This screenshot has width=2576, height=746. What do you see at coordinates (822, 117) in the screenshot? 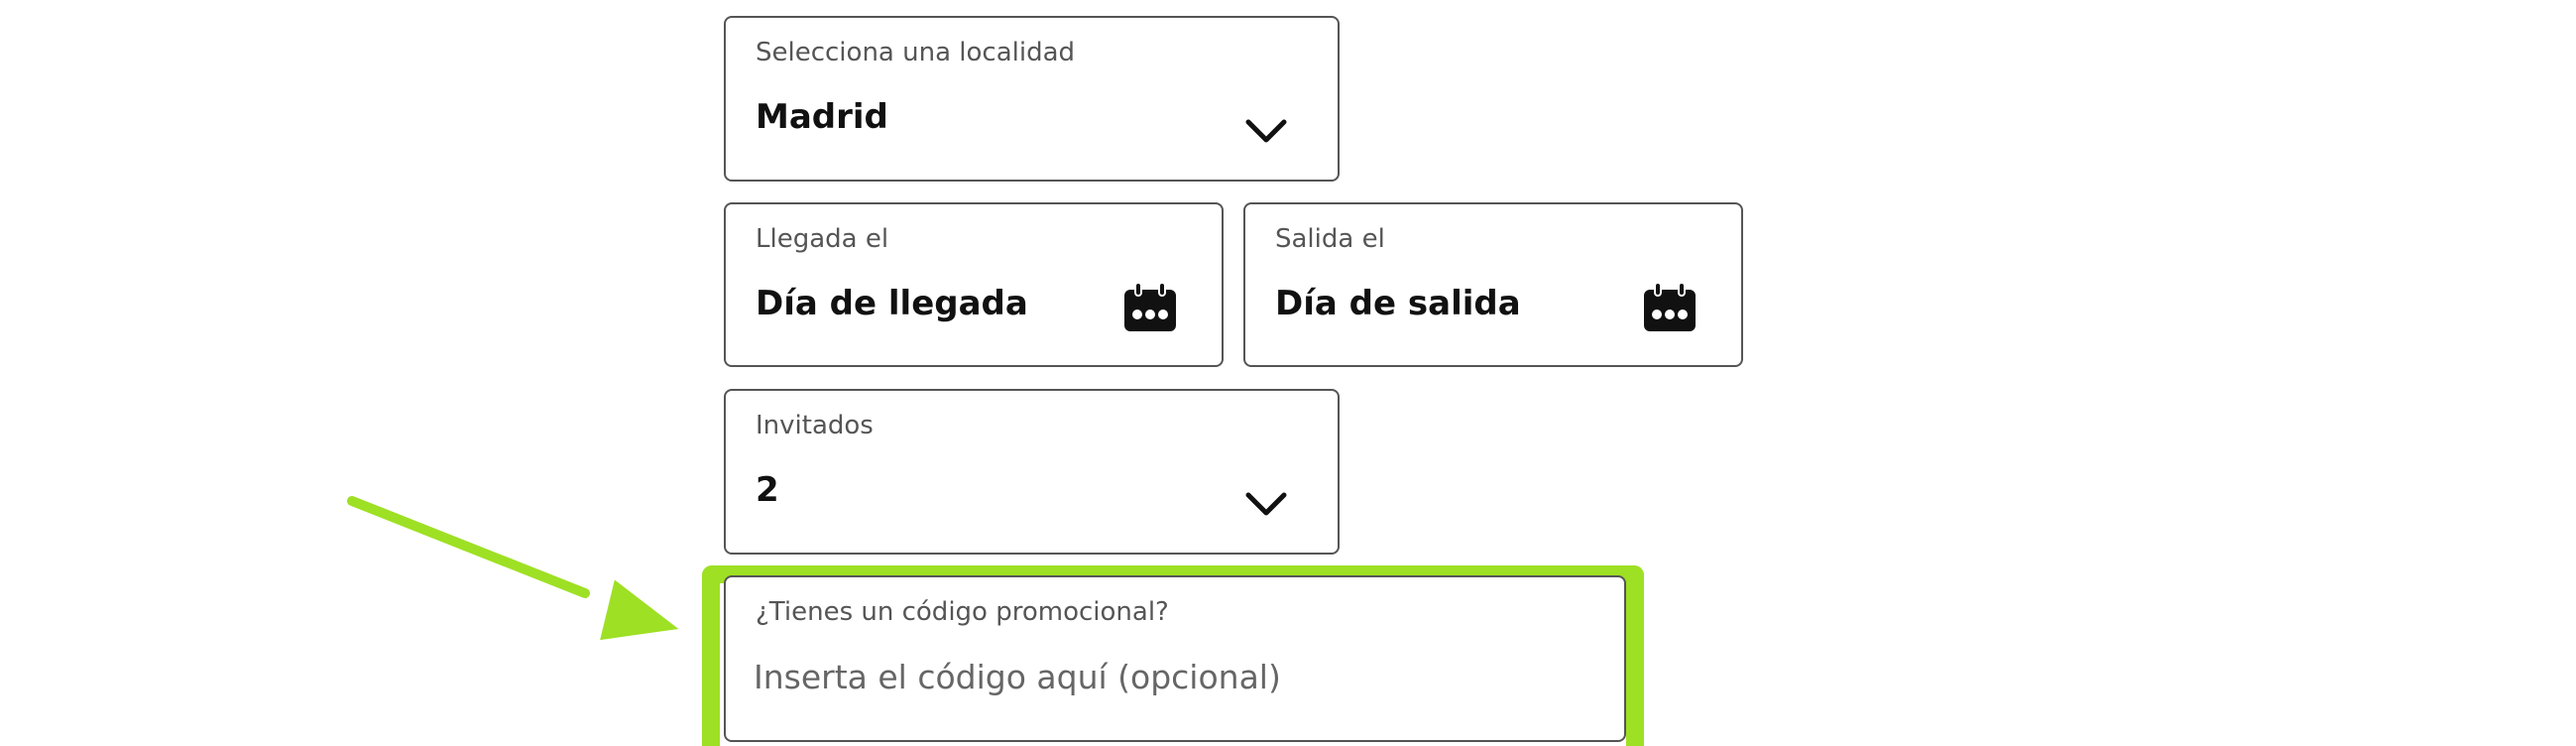
I see `location-value: Madrid` at bounding box center [822, 117].